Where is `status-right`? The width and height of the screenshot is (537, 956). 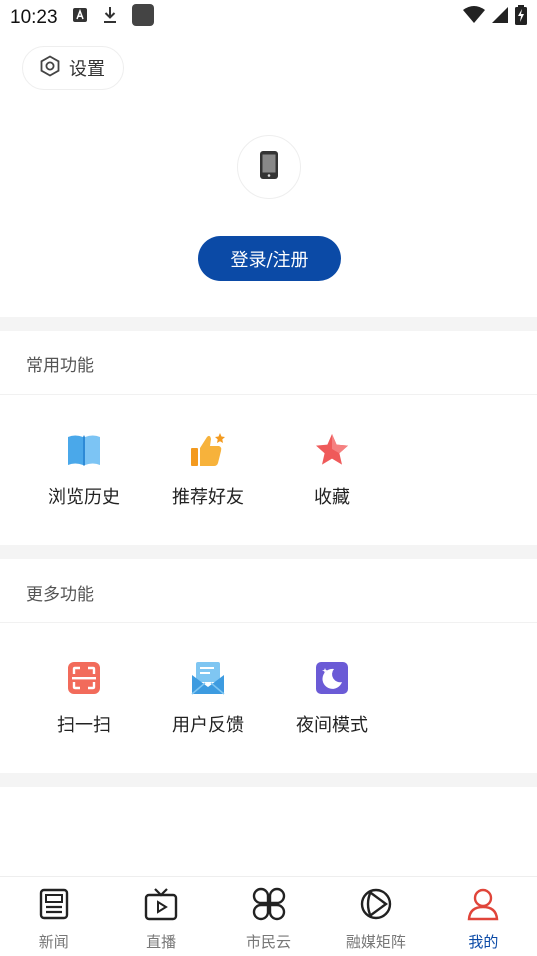 status-right is located at coordinates (495, 18).